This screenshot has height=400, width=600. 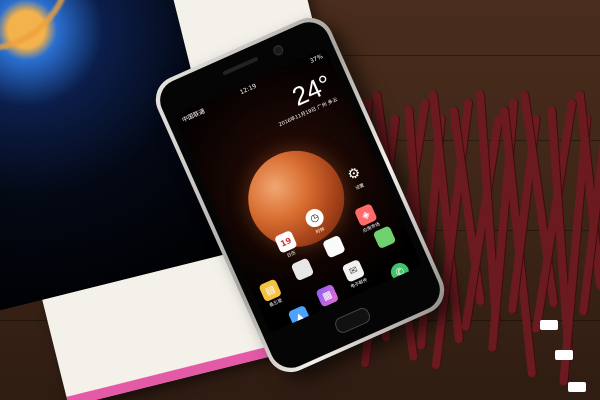 I want to click on status-time: 12:19, so click(x=248, y=89).